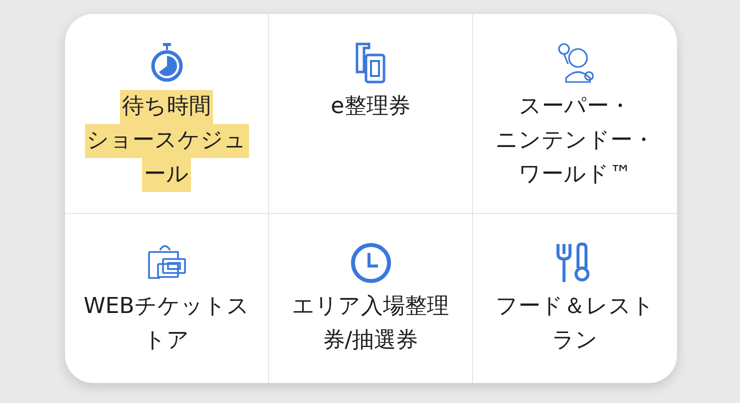 The image size is (740, 403). I want to click on menu-label: エリア入場整理, so click(370, 307).